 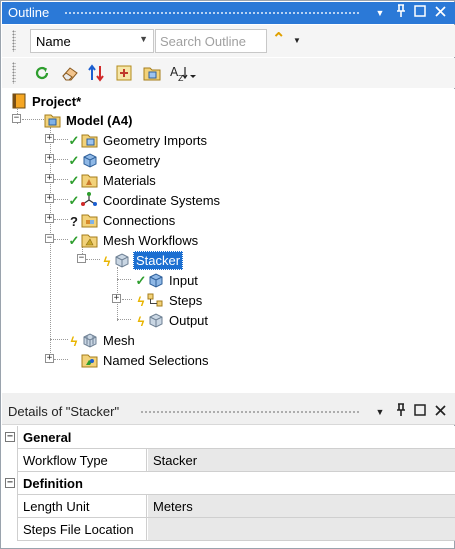 What do you see at coordinates (301, 529) in the screenshot?
I see `property-value-field` at bounding box center [301, 529].